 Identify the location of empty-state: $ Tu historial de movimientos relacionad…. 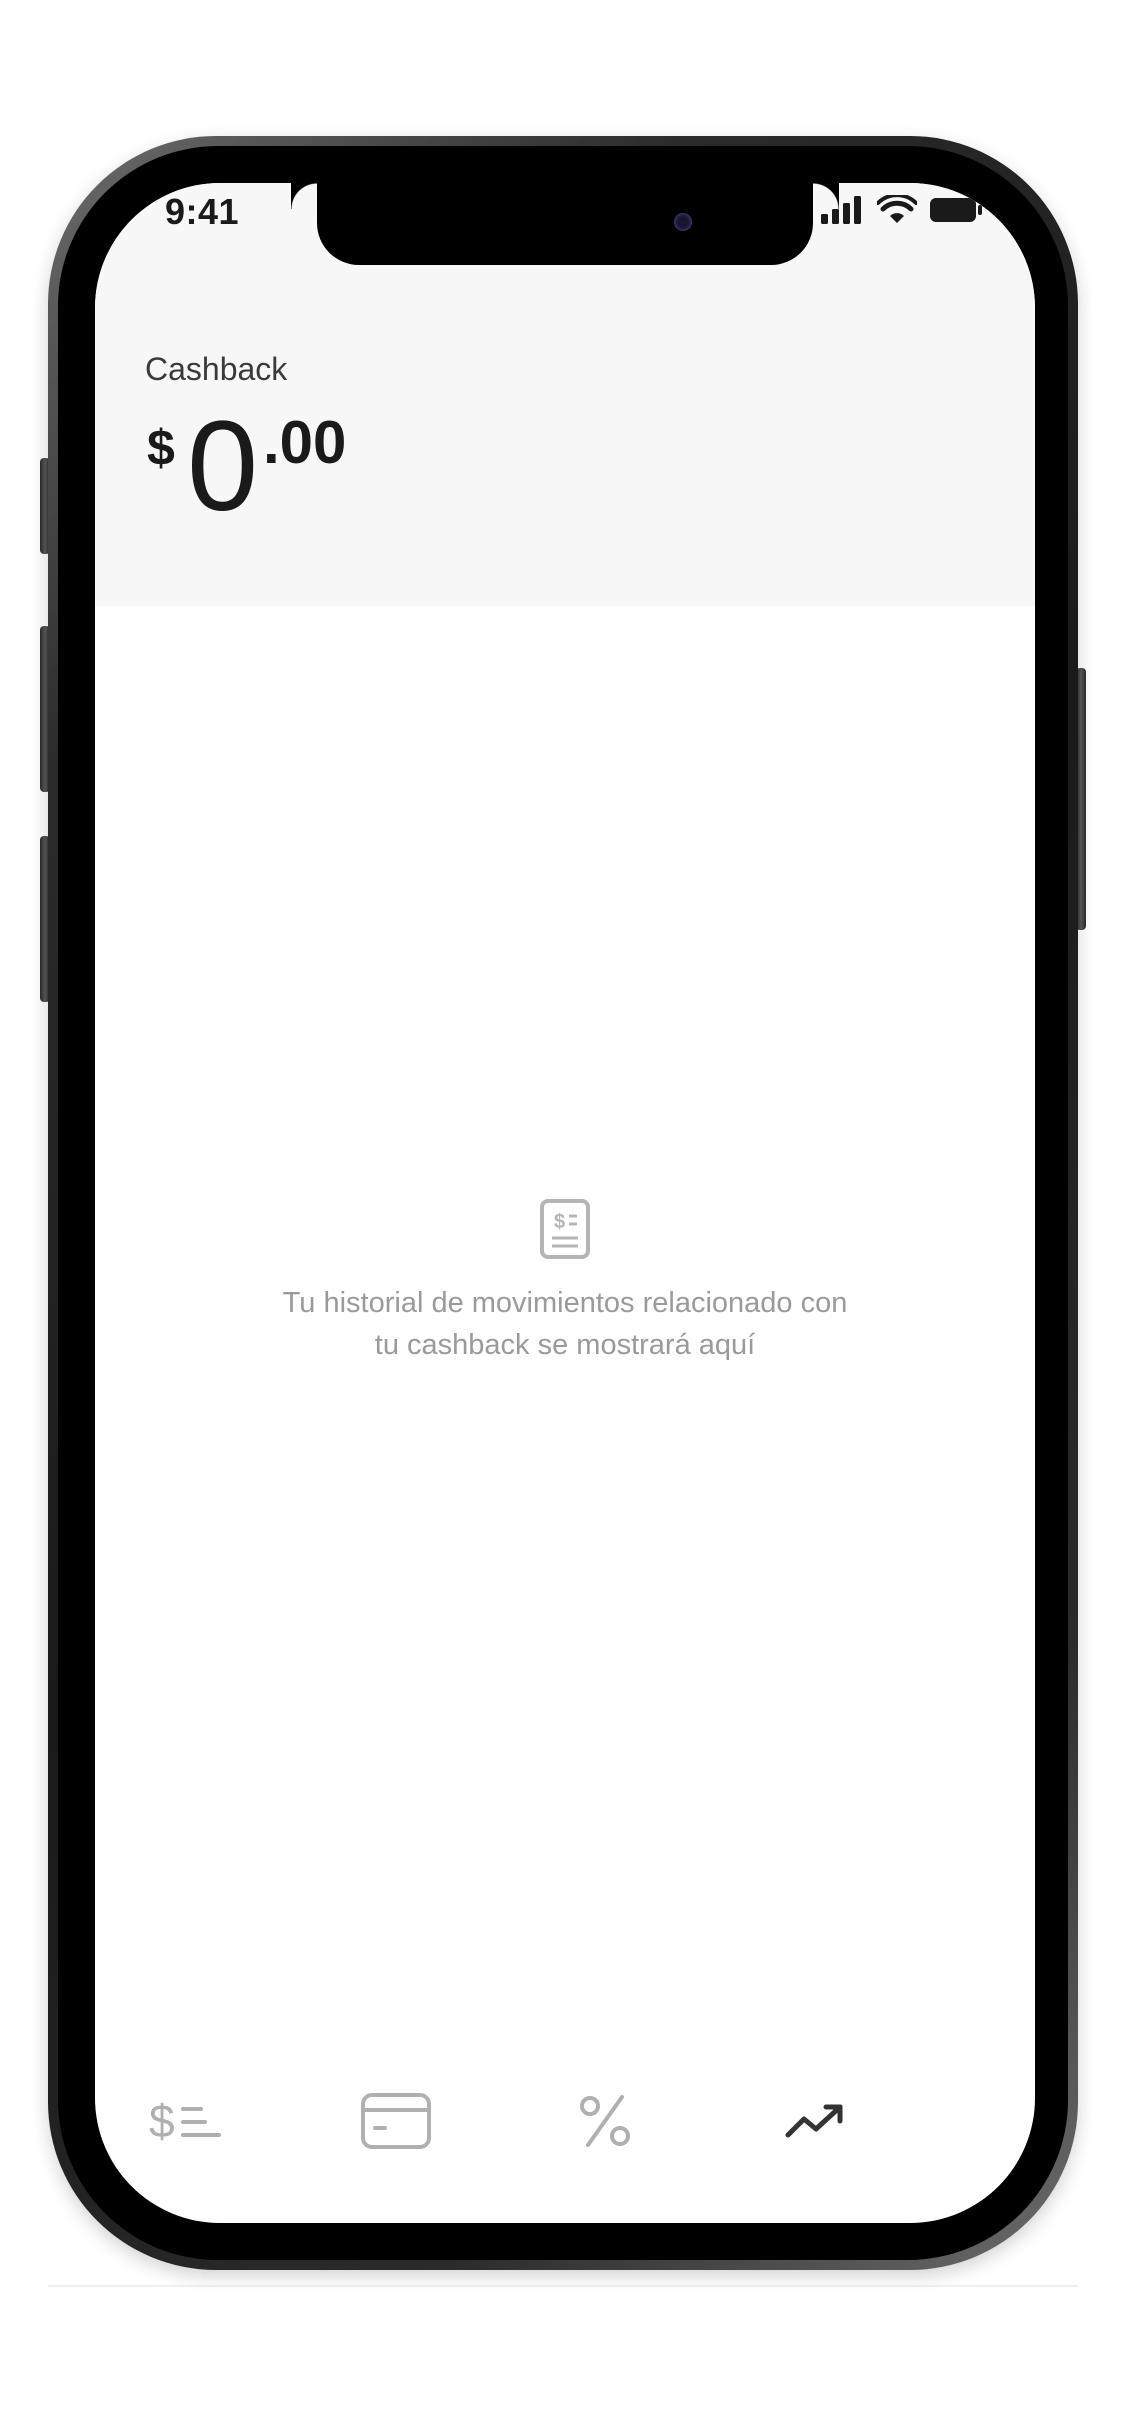
(565, 1282).